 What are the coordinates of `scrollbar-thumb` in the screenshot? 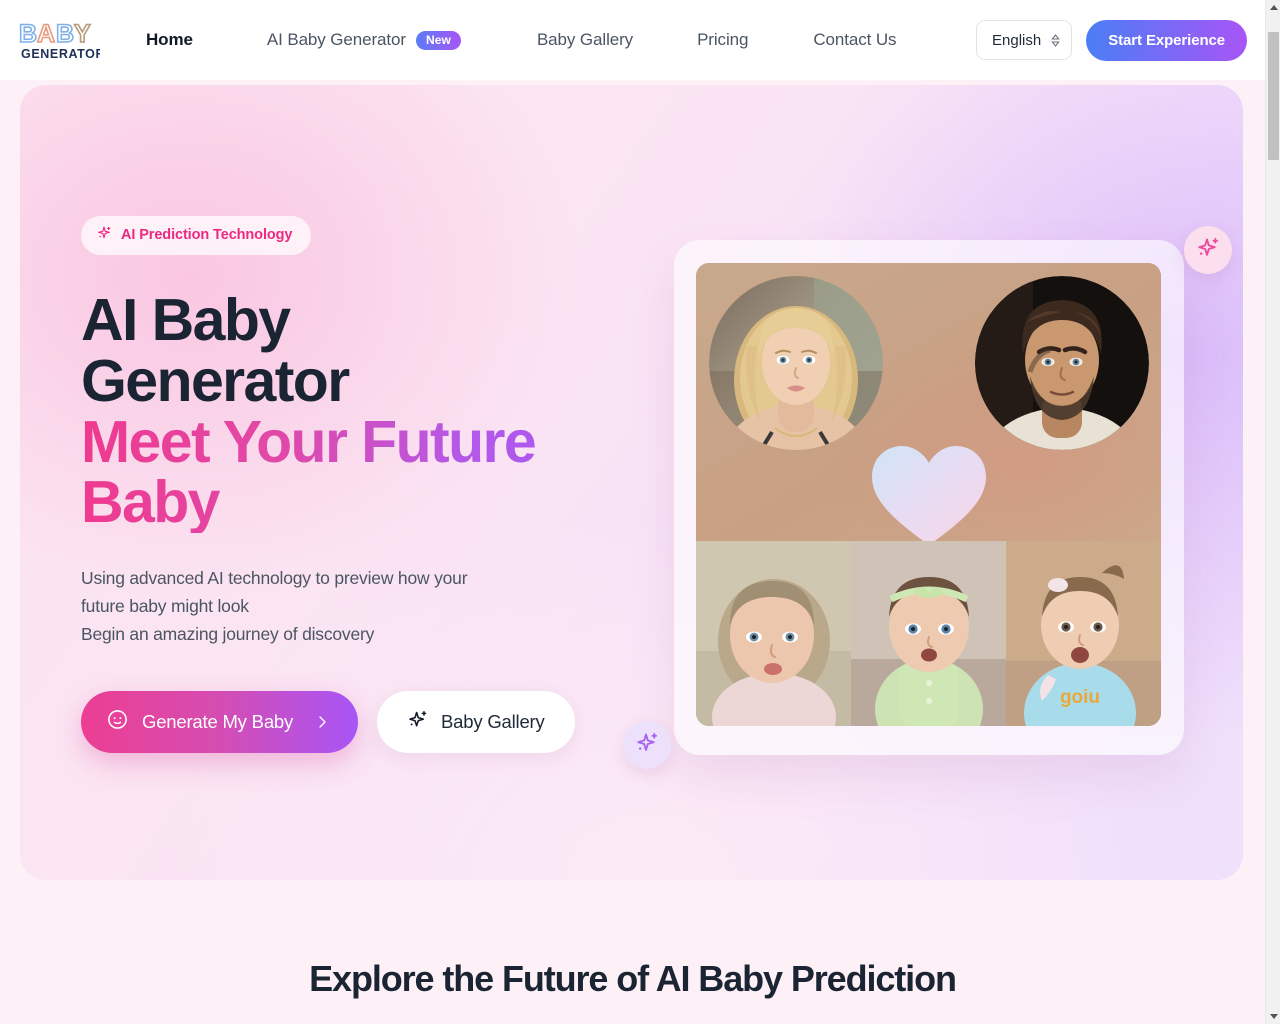 It's located at (1273, 96).